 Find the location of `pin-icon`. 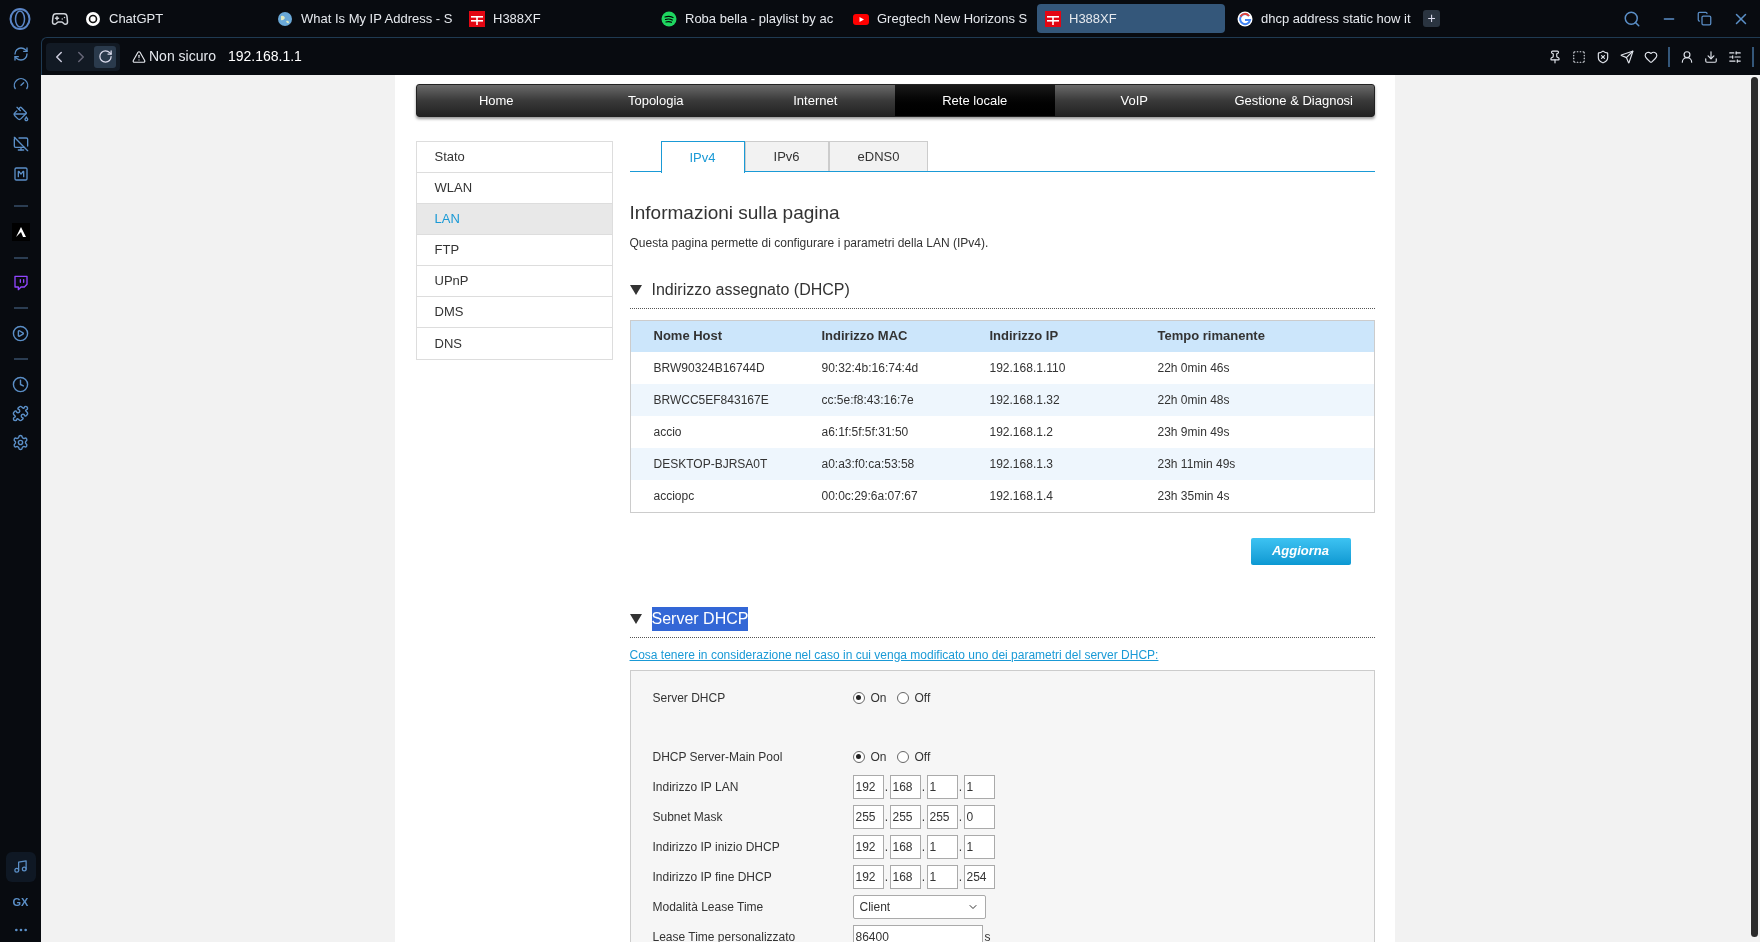

pin-icon is located at coordinates (1555, 56).